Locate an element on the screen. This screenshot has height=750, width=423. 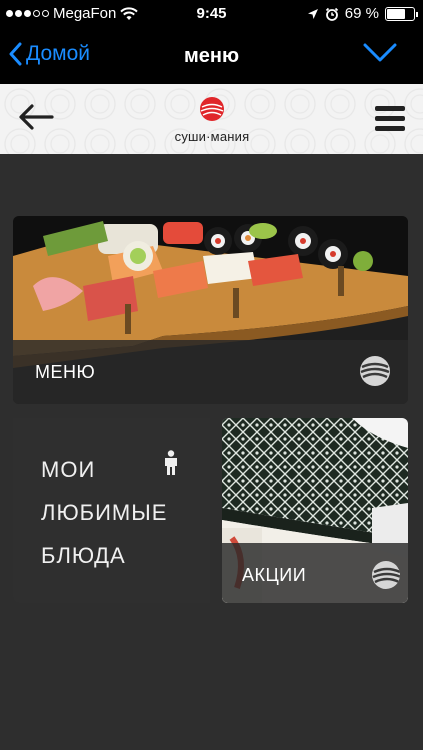
nav-title: меню is located at coordinates (211, 56).